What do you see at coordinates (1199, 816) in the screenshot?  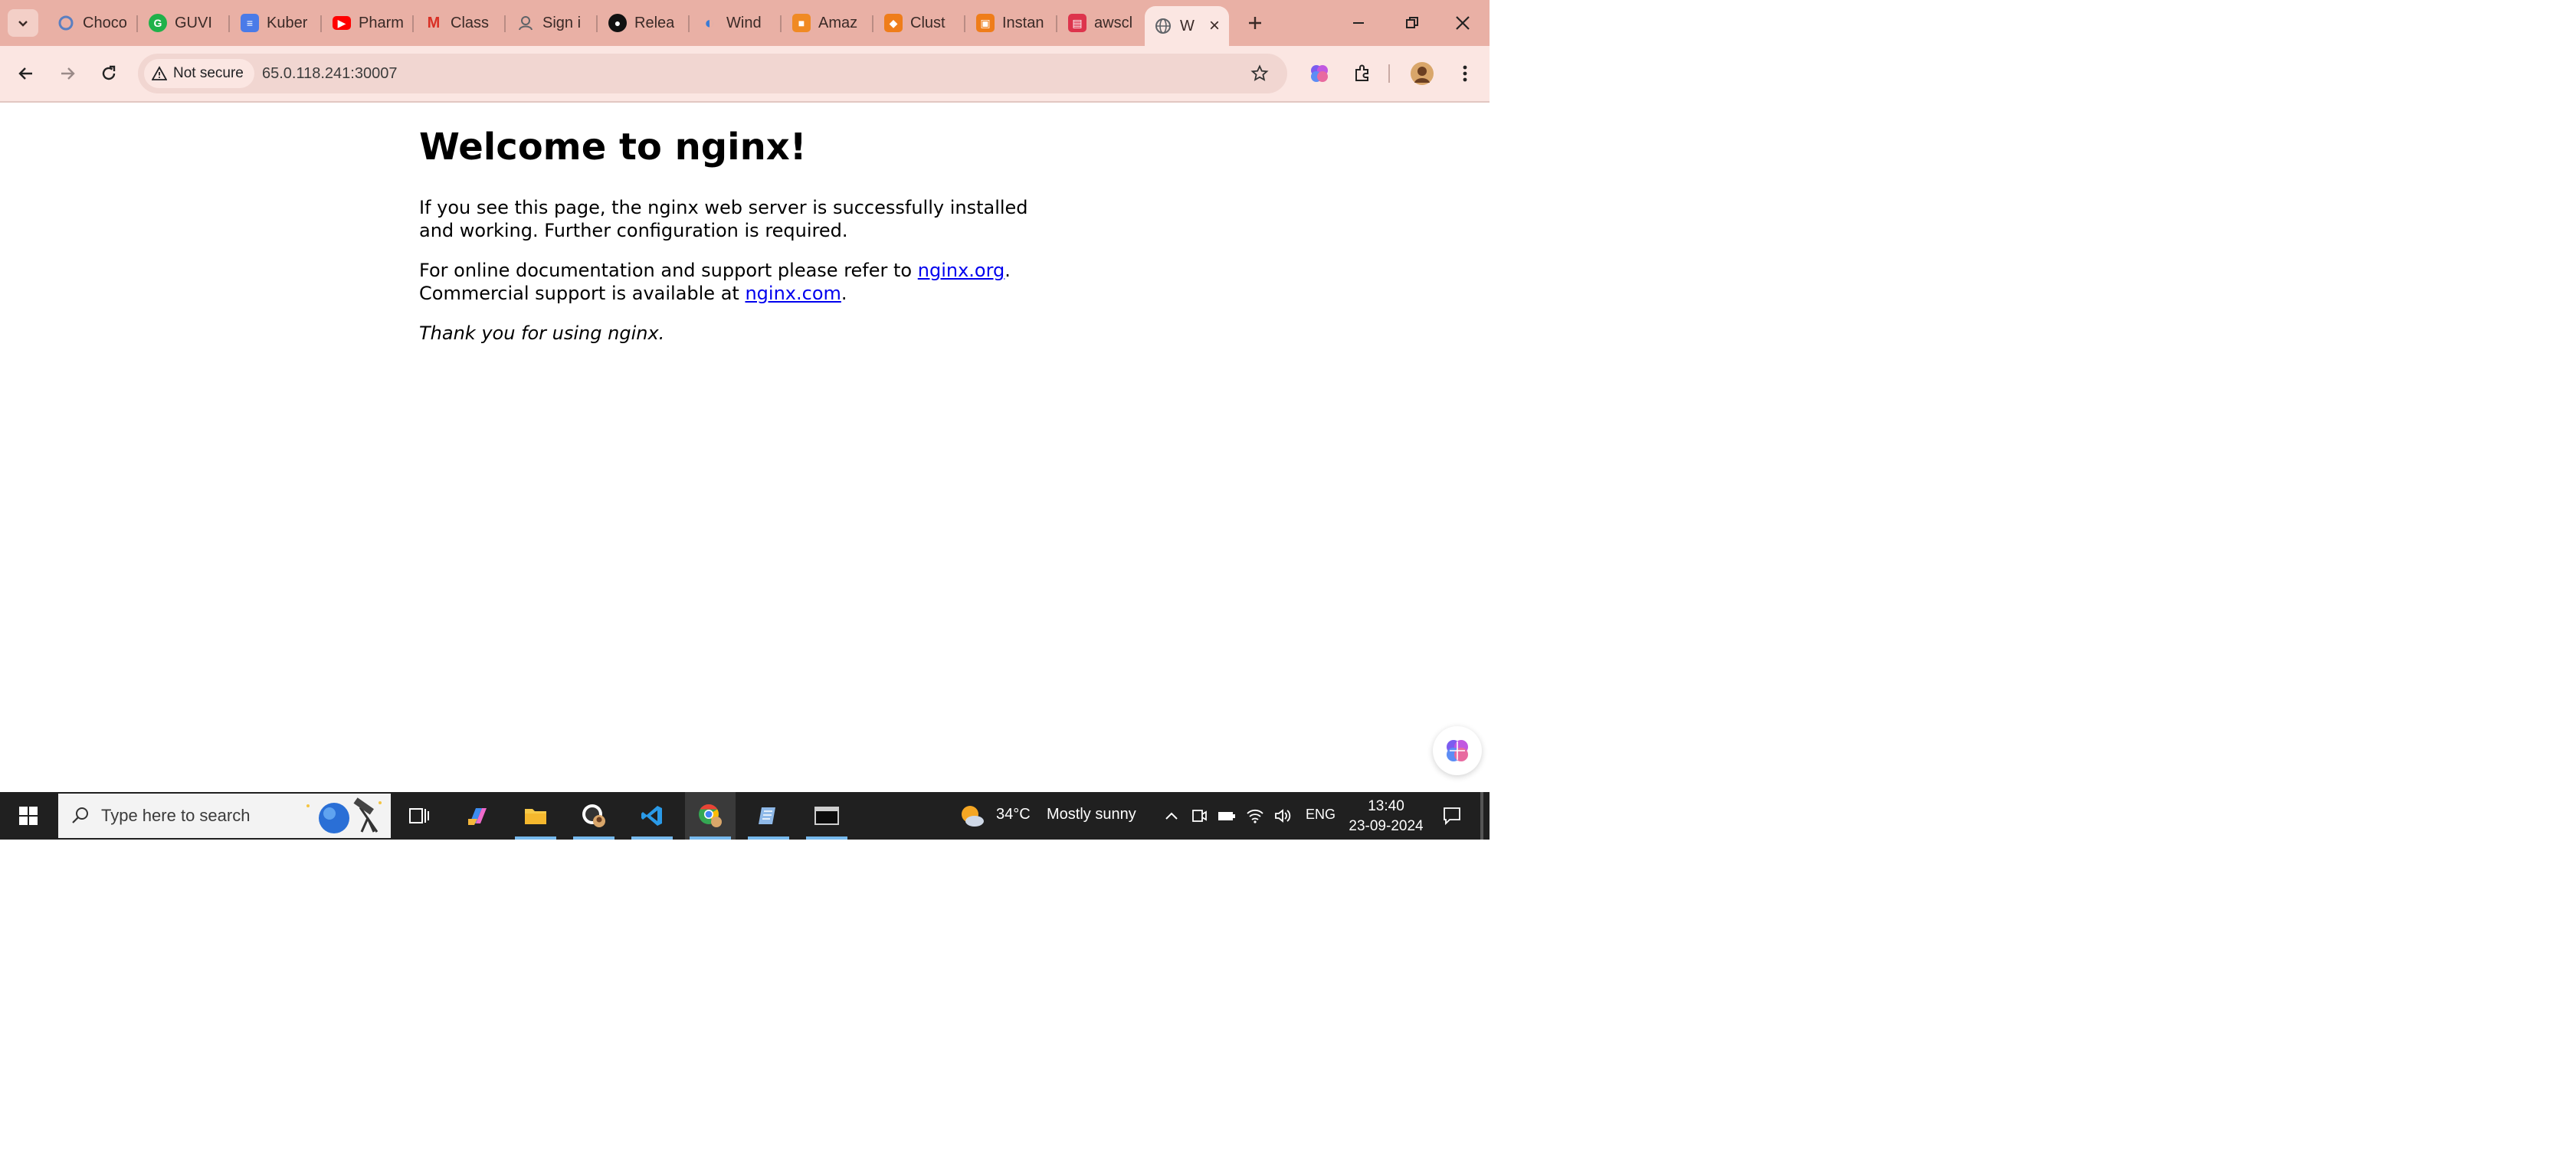 I see `meet-now-icon` at bounding box center [1199, 816].